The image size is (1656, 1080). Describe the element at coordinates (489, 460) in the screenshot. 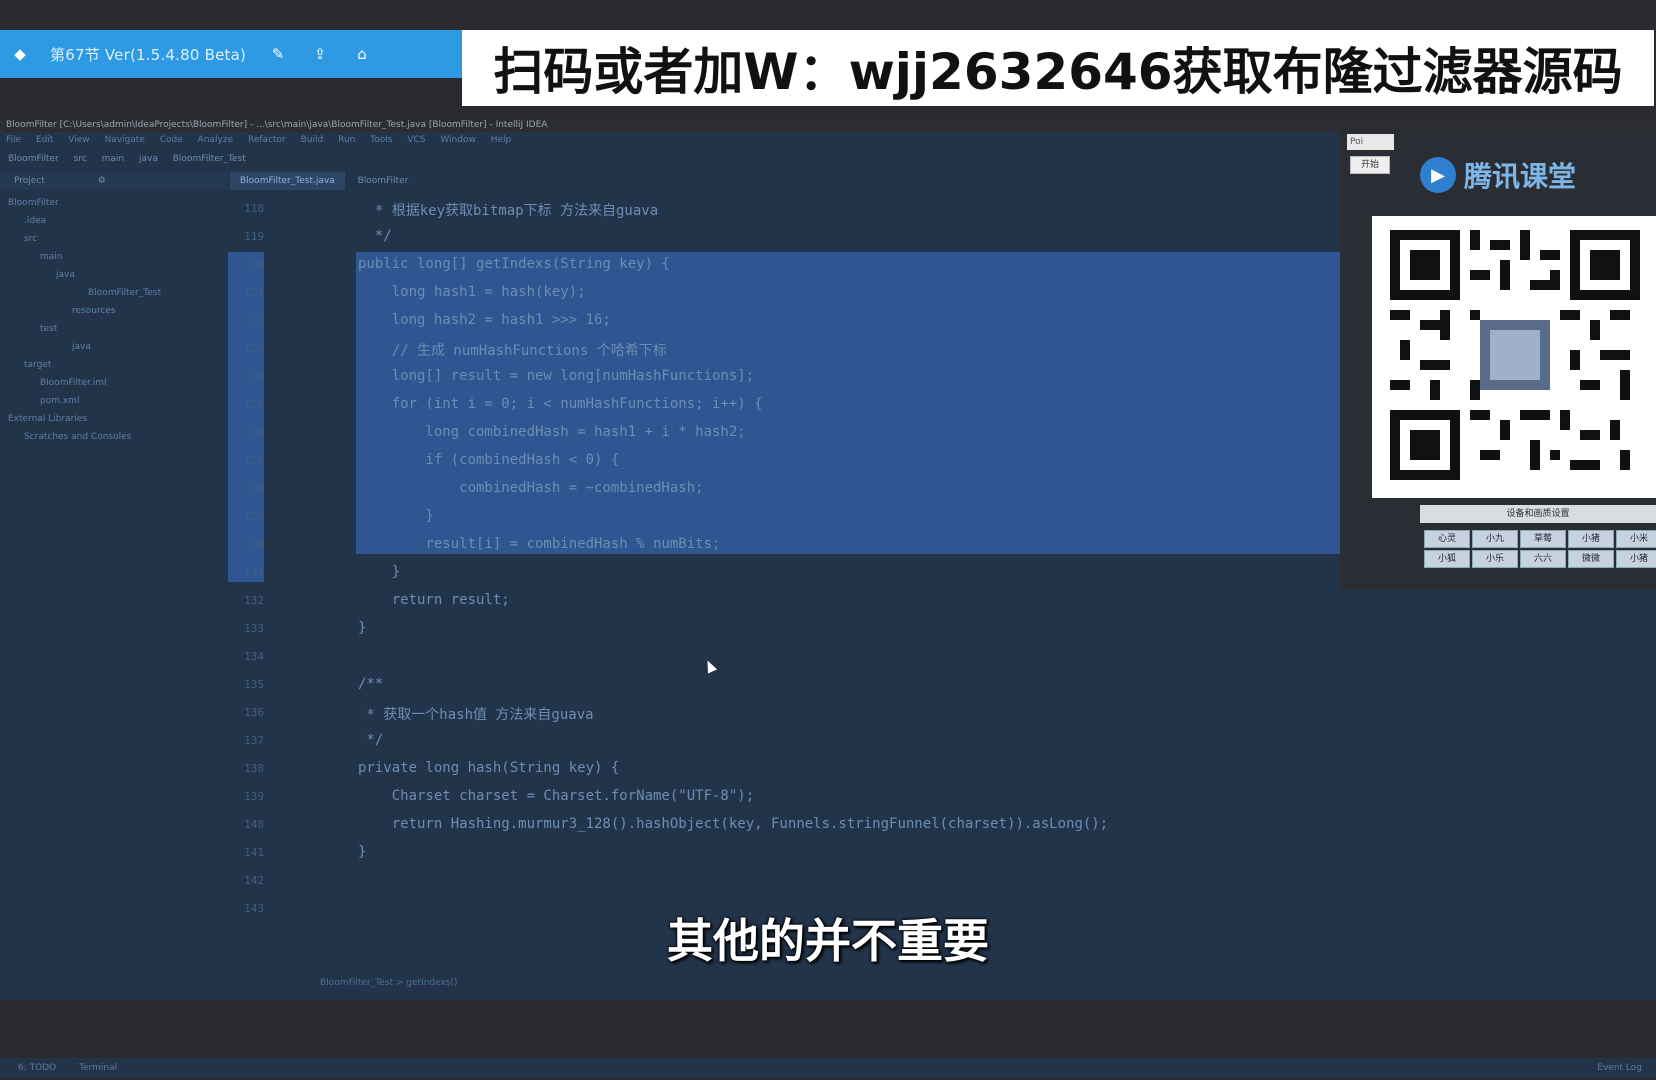

I see `code-line: if (combinedHash < 0) {` at that location.